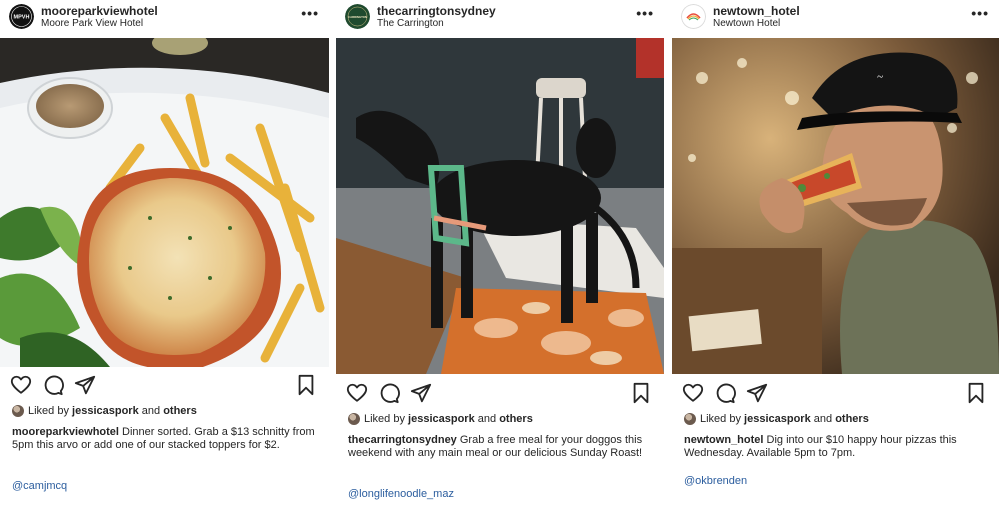 The width and height of the screenshot is (999, 508). Describe the element at coordinates (92, 23) in the screenshot. I see `location-link: Moore Park View Hotel` at that location.